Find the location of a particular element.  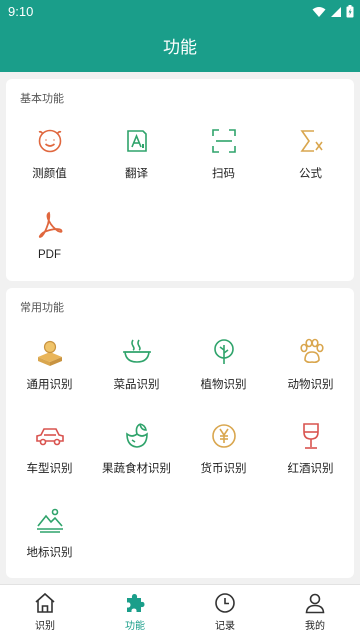

section-title-common: 常用功能 is located at coordinates (42, 308).